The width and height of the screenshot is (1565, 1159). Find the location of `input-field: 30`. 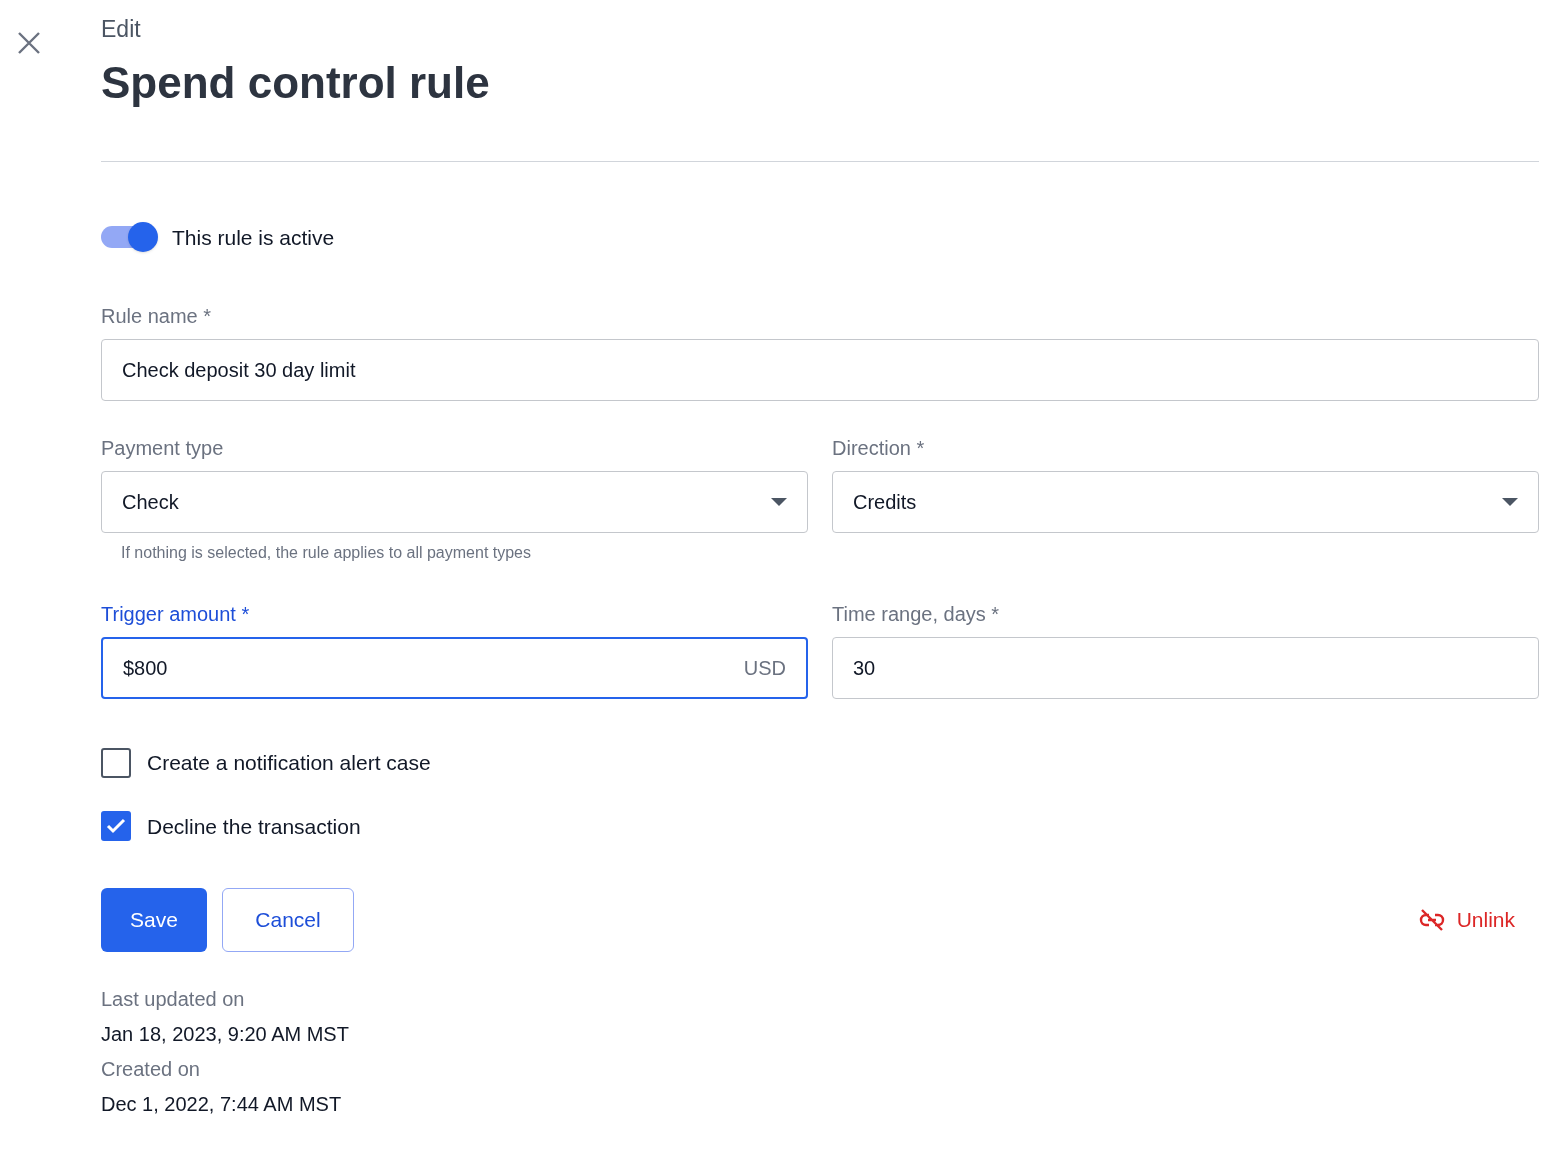

input-field: 30 is located at coordinates (1185, 668).